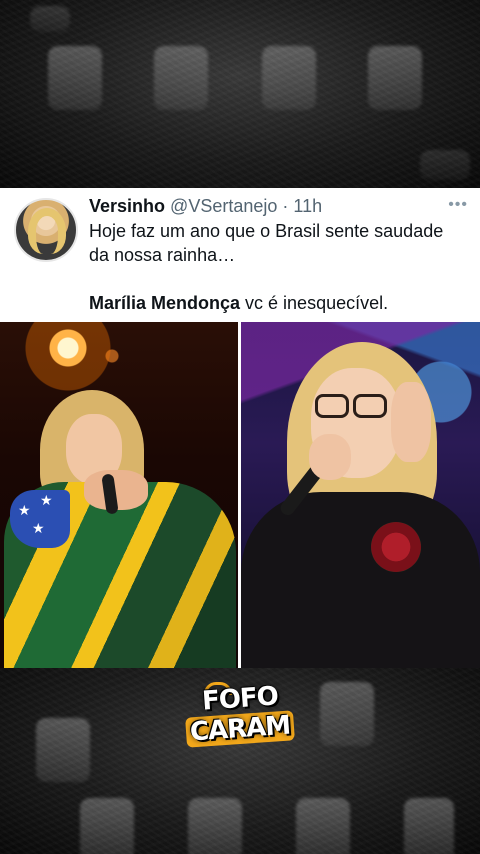 This screenshot has width=480, height=854. I want to click on avatar, so click(46, 230).